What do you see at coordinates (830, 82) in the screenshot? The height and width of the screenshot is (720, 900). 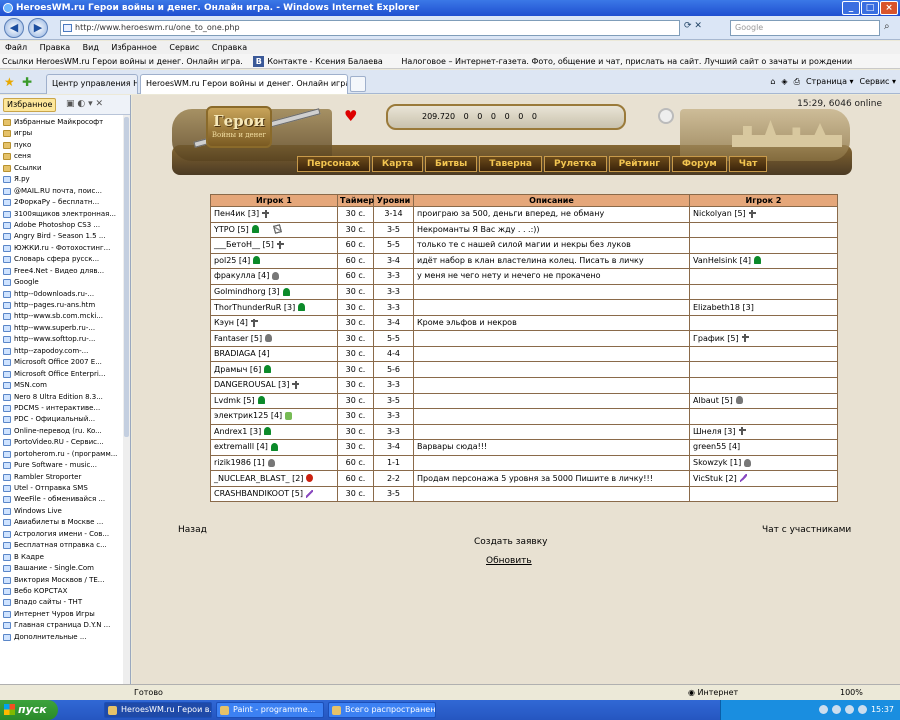 I see `page-menu: Страница ▾` at bounding box center [830, 82].